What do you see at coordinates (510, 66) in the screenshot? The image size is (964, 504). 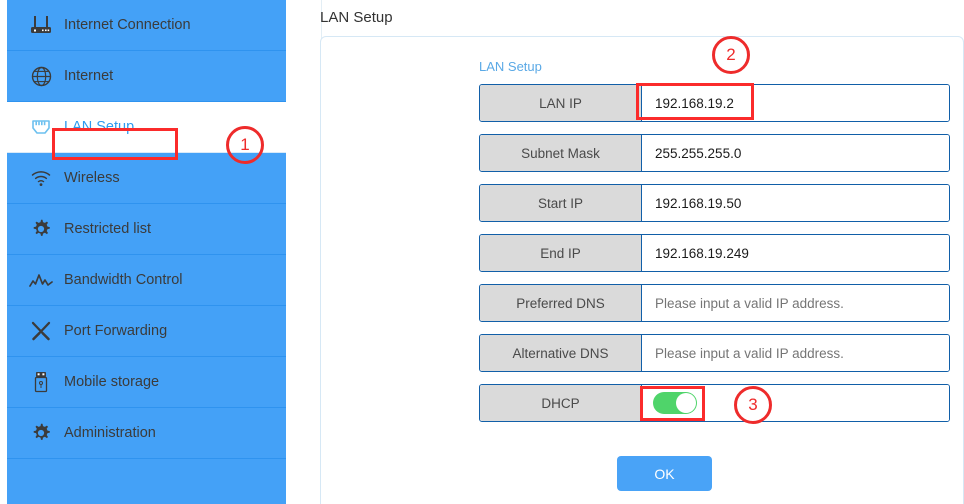 I see `card-heading: LAN Setup` at bounding box center [510, 66].